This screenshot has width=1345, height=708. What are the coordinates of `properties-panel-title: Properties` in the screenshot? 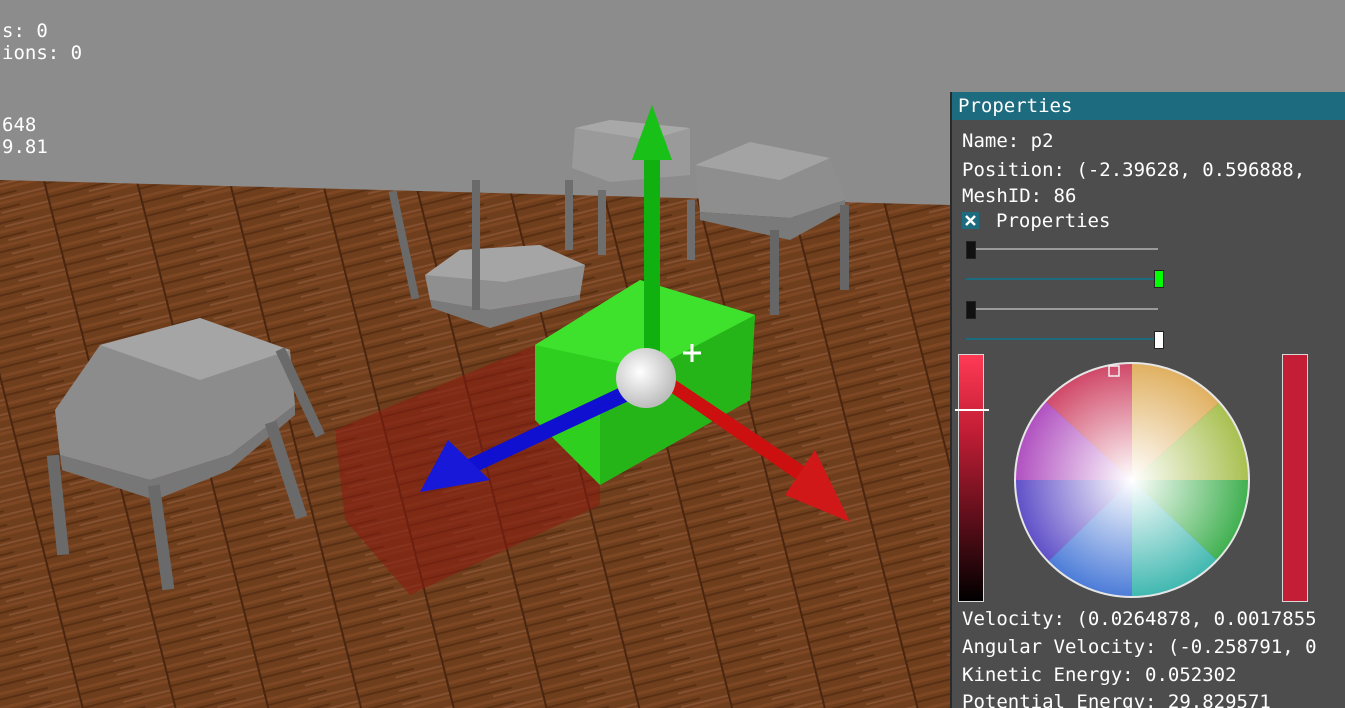 It's located at (1148, 106).